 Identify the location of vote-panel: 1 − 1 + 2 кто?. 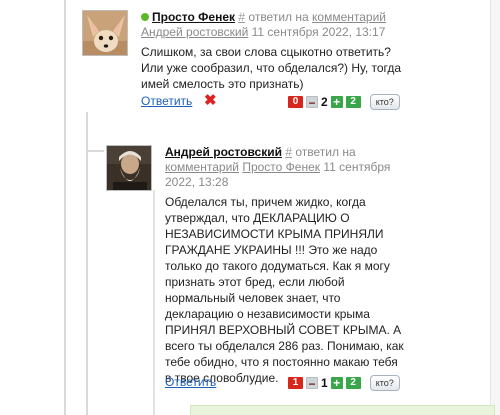
(344, 383).